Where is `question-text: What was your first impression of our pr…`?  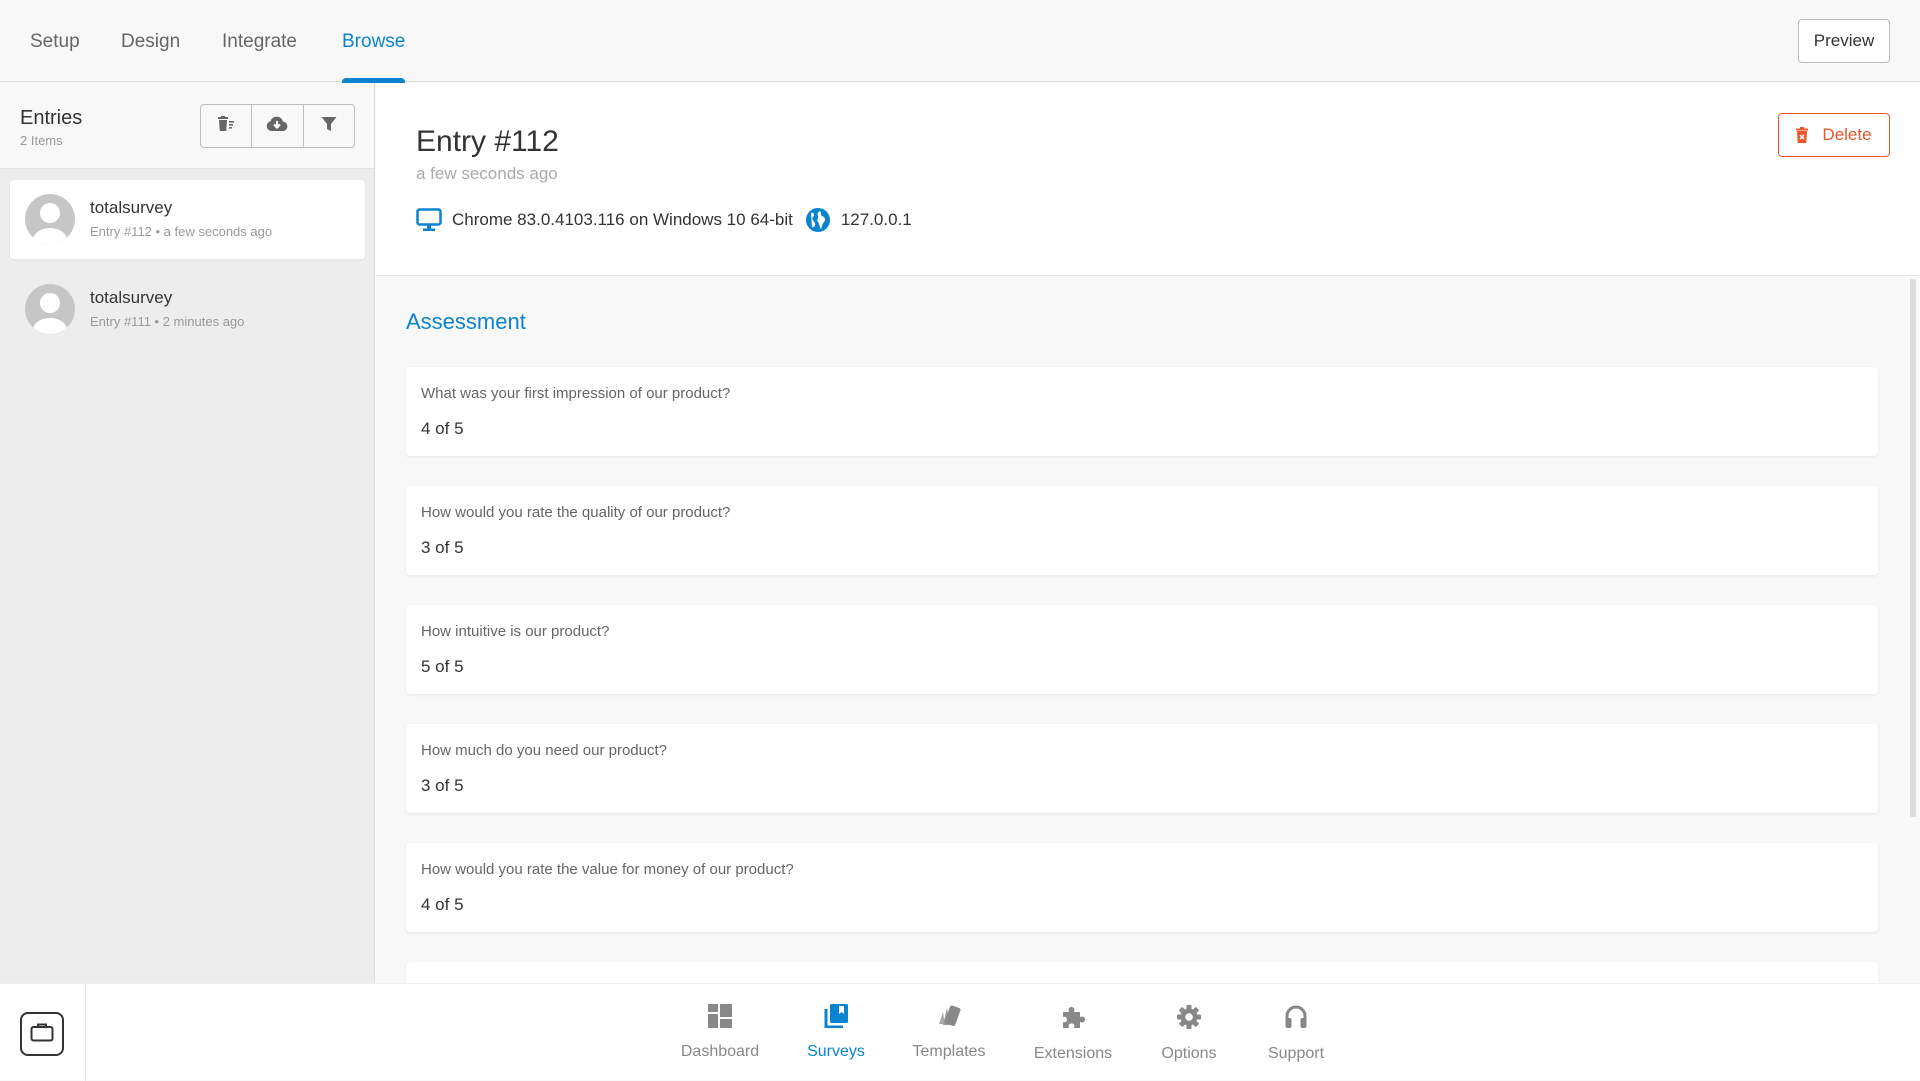
question-text: What was your first impression of our pr… is located at coordinates (576, 393).